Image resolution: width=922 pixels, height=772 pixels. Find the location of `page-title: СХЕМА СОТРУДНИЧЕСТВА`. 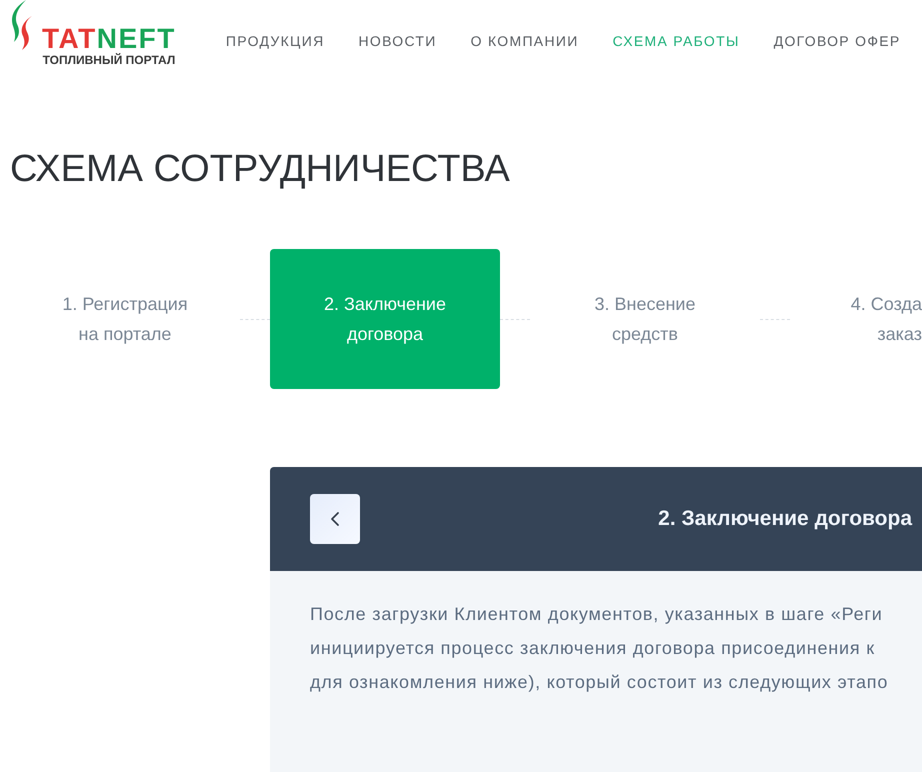

page-title: СХЕМА СОТРУДНИЧЕСТВА is located at coordinates (260, 169).